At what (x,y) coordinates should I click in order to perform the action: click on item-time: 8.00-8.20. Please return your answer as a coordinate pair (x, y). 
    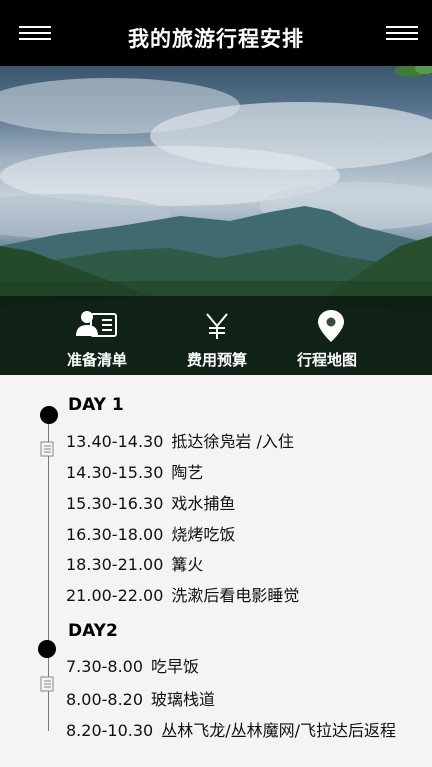
    Looking at the image, I should click on (105, 699).